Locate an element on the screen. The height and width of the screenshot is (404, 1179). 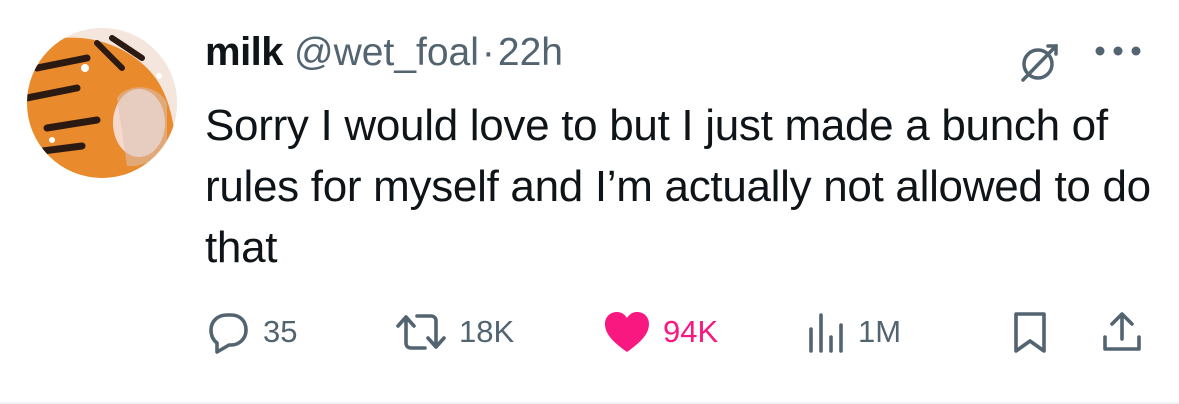
share-icon is located at coordinates (1122, 331).